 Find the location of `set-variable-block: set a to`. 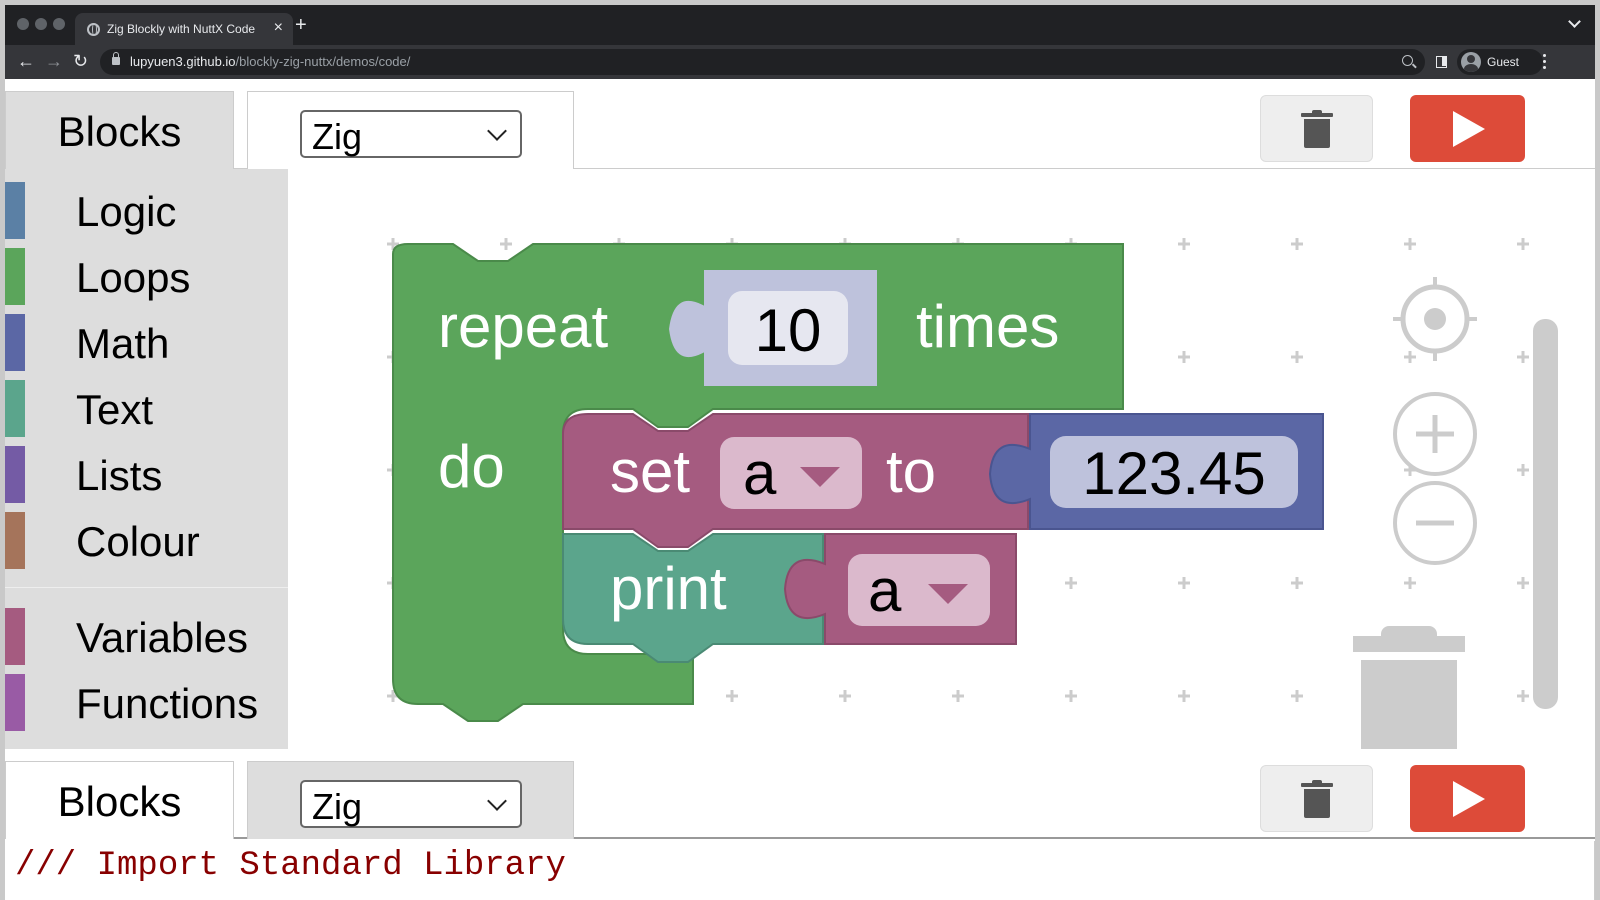

set-variable-block: set a to is located at coordinates (795, 480).